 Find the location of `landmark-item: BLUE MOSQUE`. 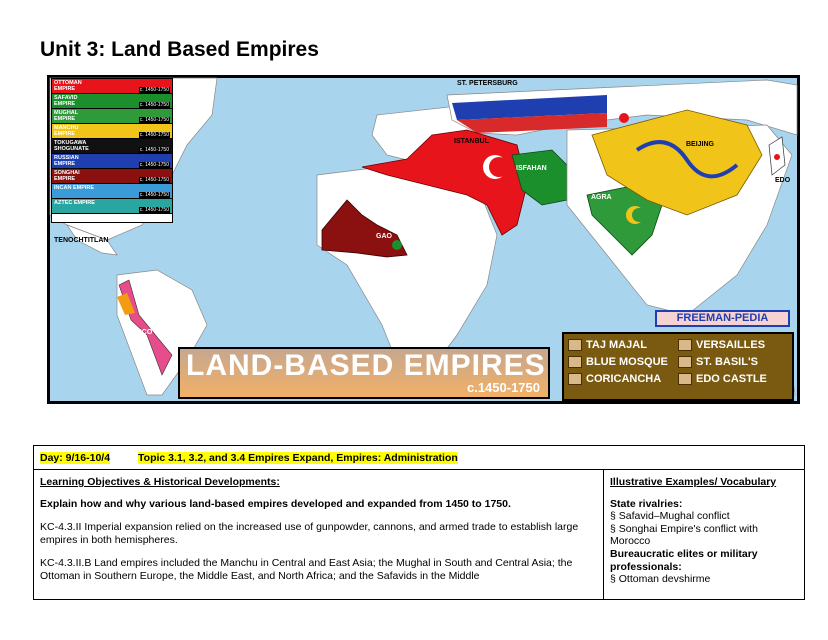

landmark-item: BLUE MOSQUE is located at coordinates (623, 362).